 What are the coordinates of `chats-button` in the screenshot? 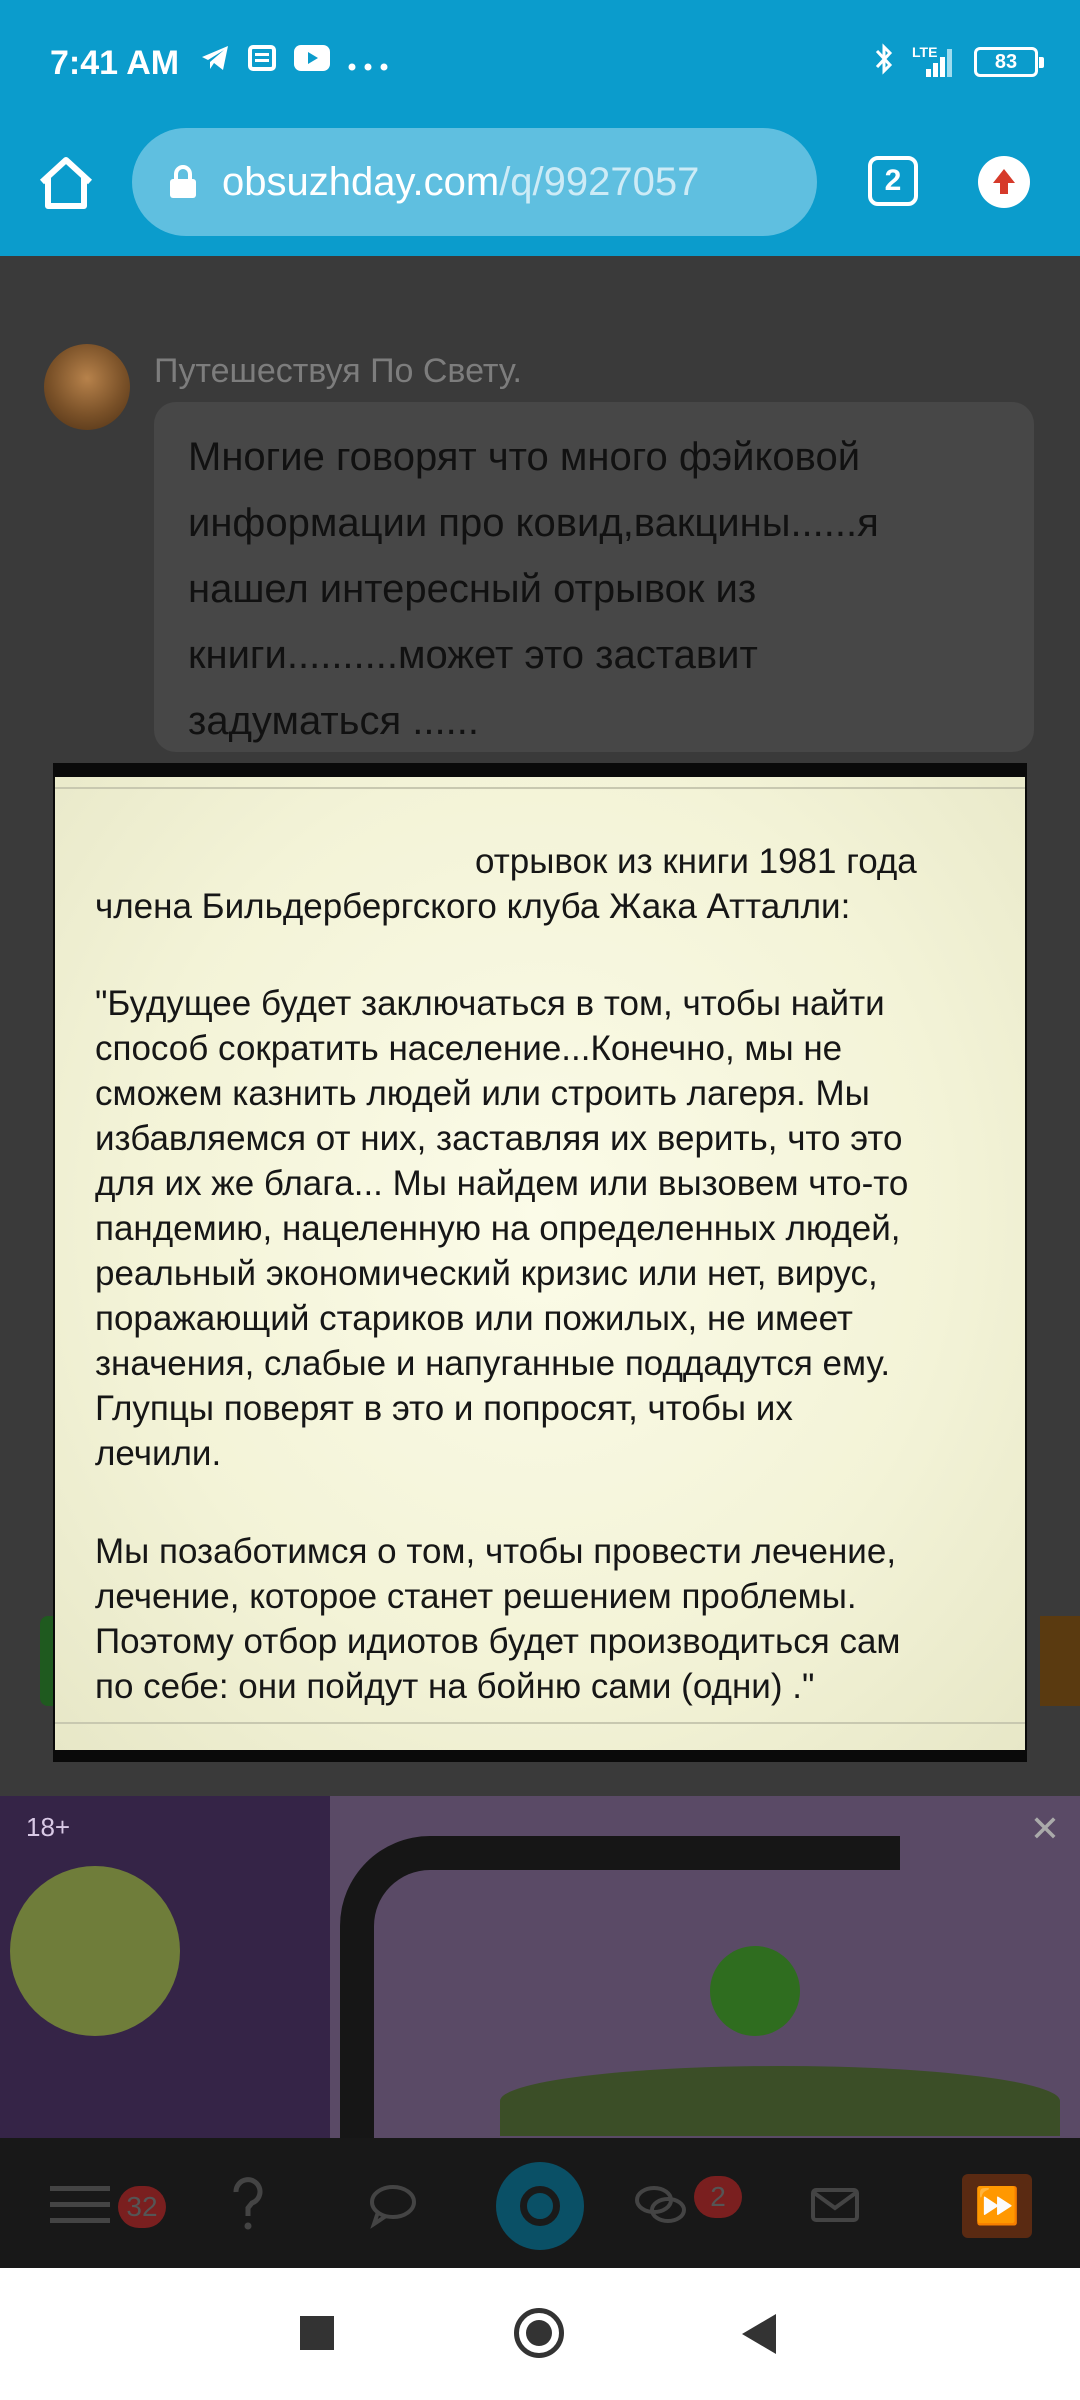 It's located at (660, 2204).